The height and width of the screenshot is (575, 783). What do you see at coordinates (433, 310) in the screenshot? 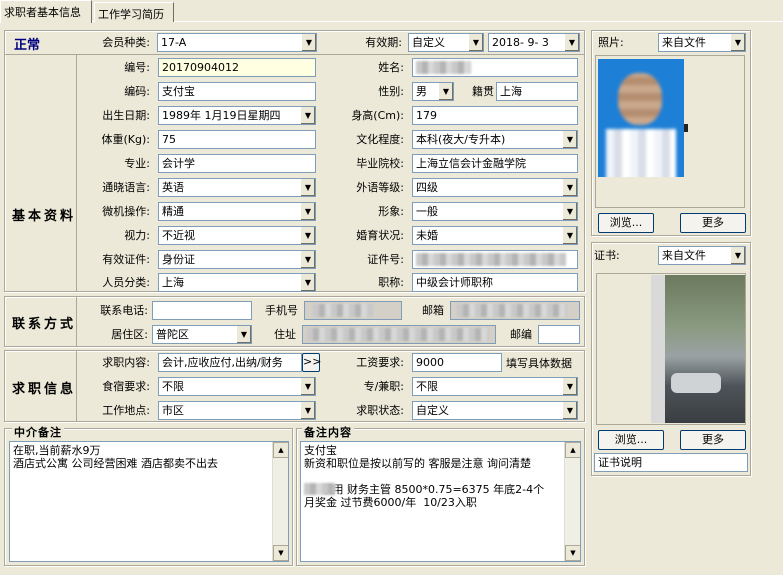
I see `email-label: 邮箱` at bounding box center [433, 310].